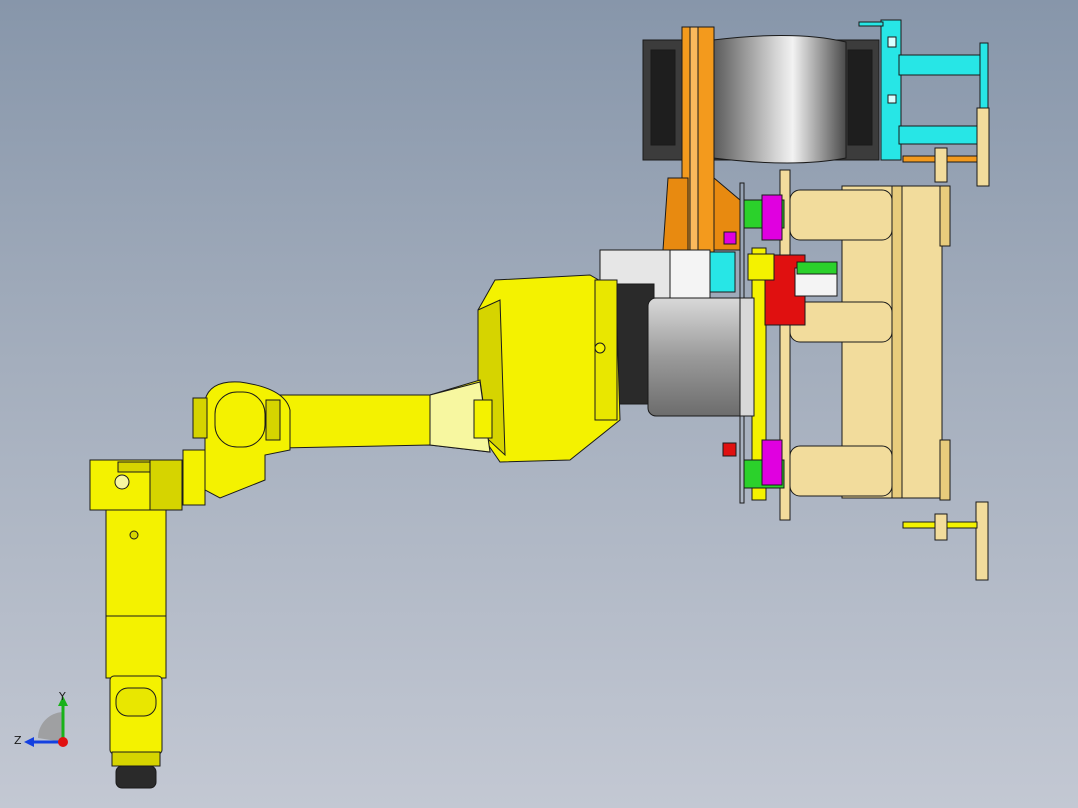  I want to click on robot-forearm, so click(386, 416).